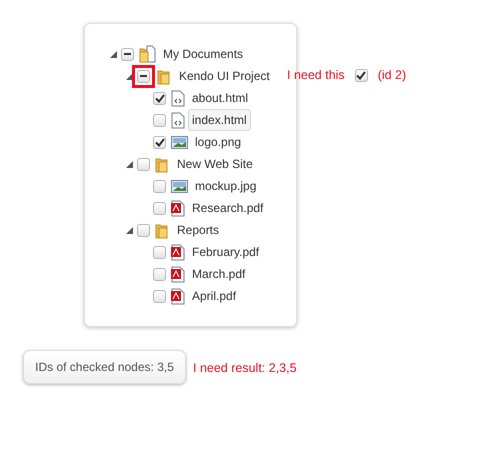 This screenshot has width=481, height=453. Describe the element at coordinates (214, 296) in the screenshot. I see `tree-node-label: April.pdf` at that location.